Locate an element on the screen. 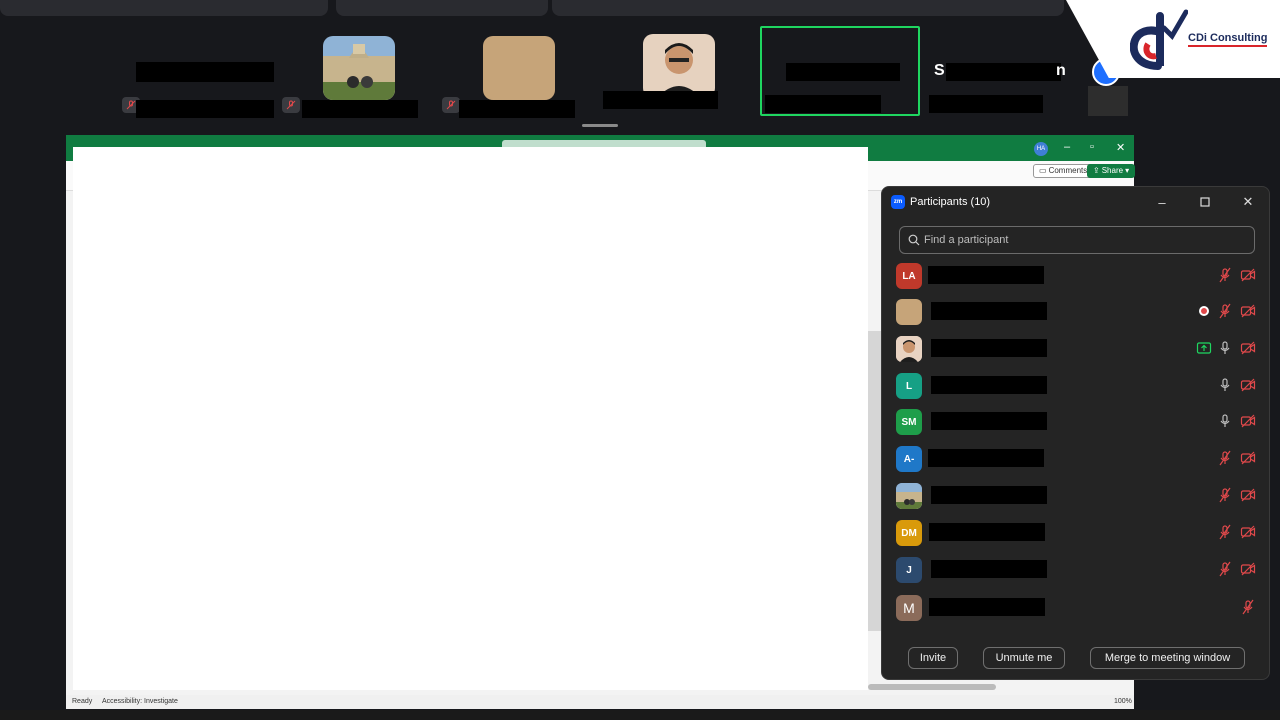 The width and height of the screenshot is (1280, 720). comment-icon: ▭ is located at coordinates (1043, 170).